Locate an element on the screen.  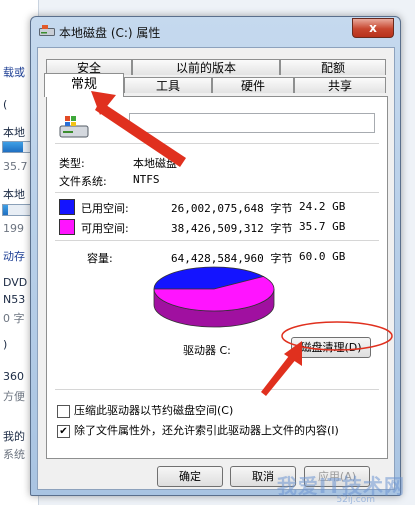
capacity-gb: 60.0 GB is located at coordinates (322, 256).